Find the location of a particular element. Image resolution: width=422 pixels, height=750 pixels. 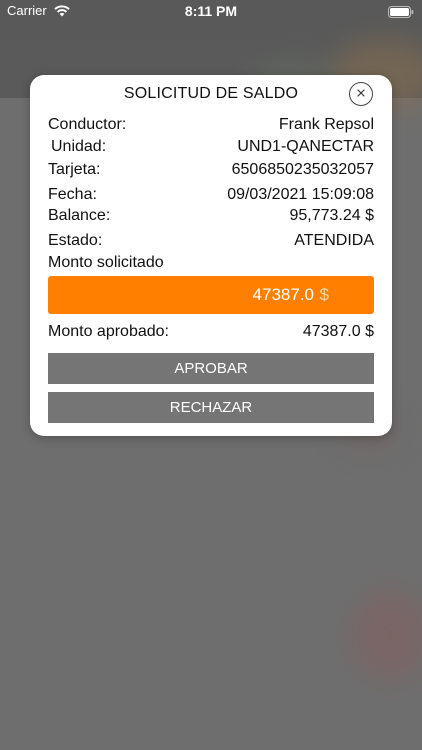

close-button is located at coordinates (361, 94).